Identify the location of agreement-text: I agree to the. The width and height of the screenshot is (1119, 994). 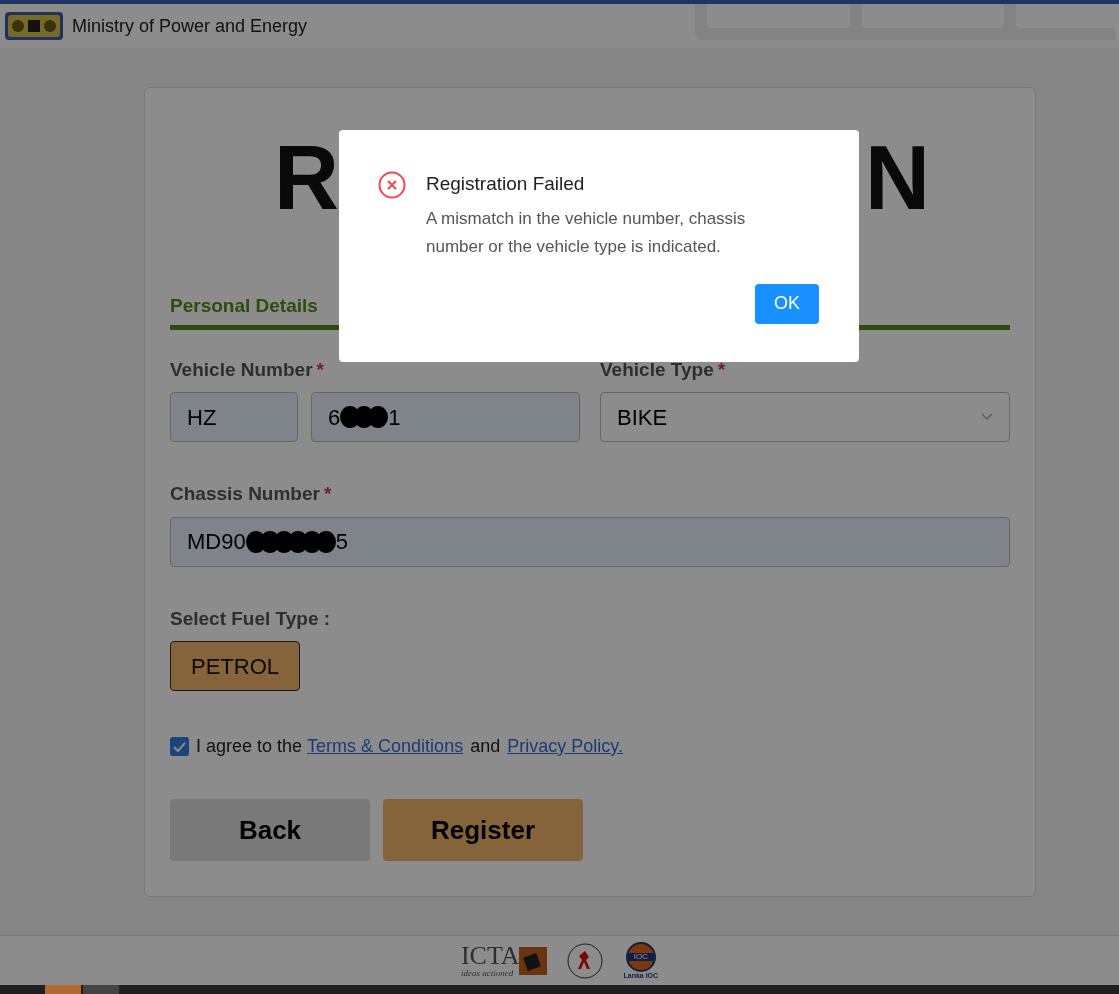
(249, 746).